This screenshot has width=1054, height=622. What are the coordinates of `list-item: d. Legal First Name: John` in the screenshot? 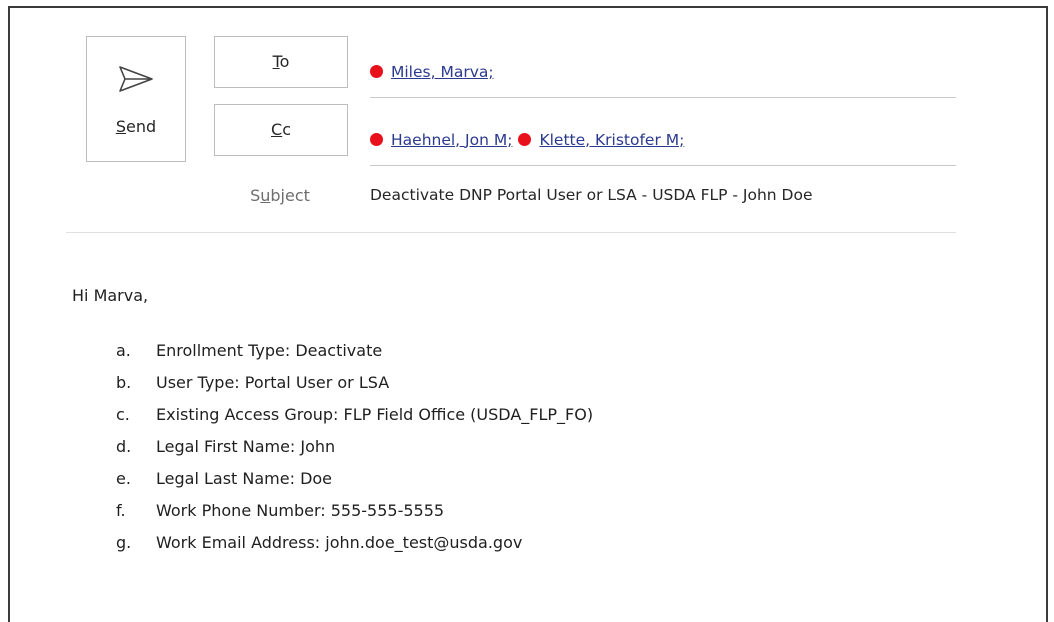 It's located at (226, 446).